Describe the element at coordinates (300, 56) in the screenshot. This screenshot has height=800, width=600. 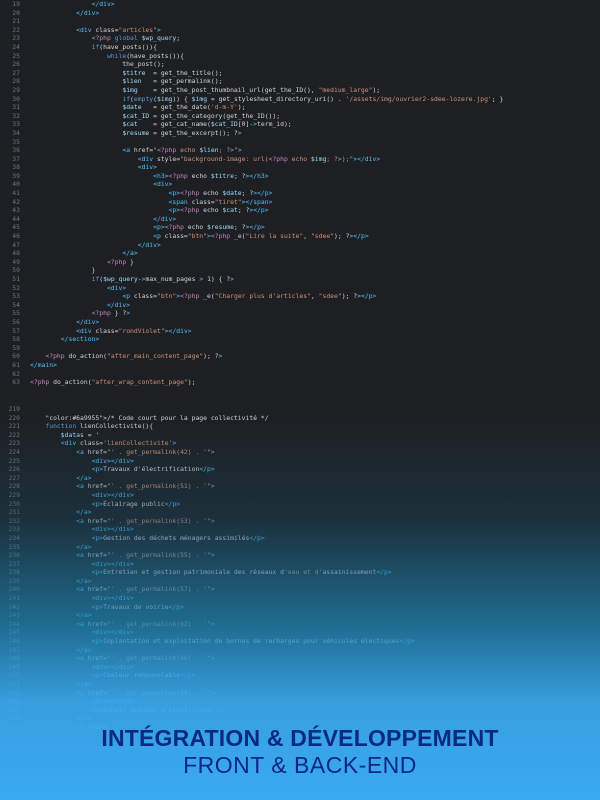
I see `code-line: 25 while(have_posts()){` at that location.